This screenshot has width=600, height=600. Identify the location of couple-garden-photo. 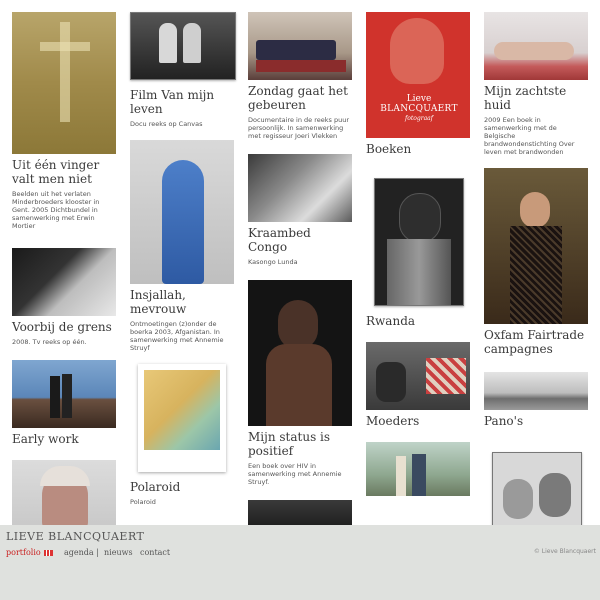
(418, 469).